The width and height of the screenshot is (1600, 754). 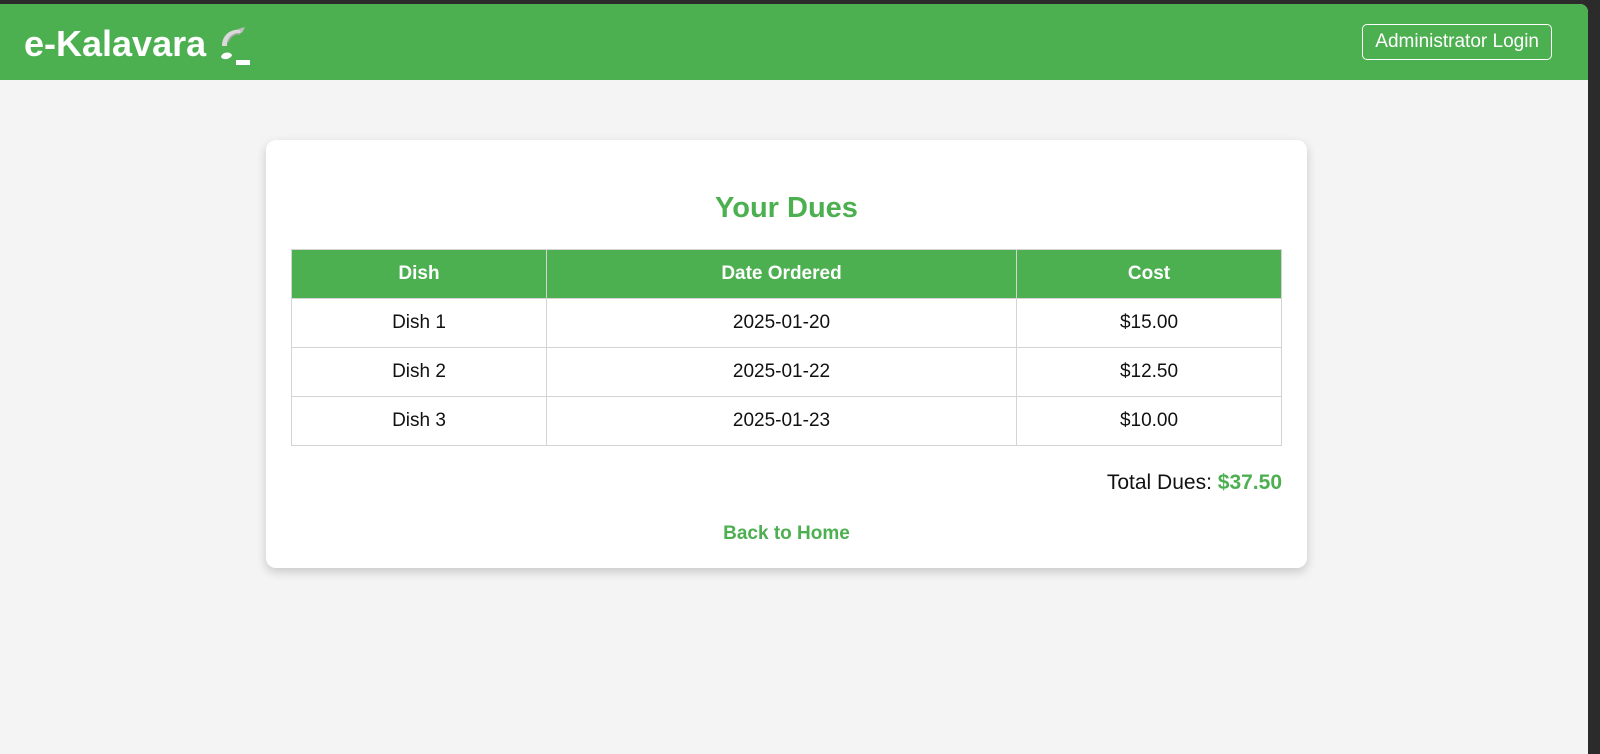 What do you see at coordinates (794, 42) in the screenshot?
I see `top-navbar: e-Kalavara Administrator Login` at bounding box center [794, 42].